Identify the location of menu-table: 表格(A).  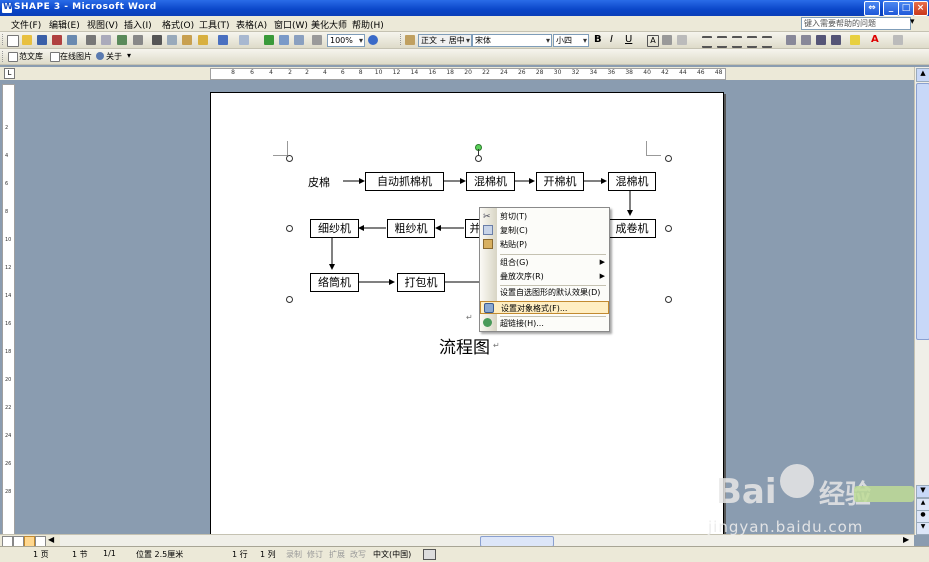
(251, 24).